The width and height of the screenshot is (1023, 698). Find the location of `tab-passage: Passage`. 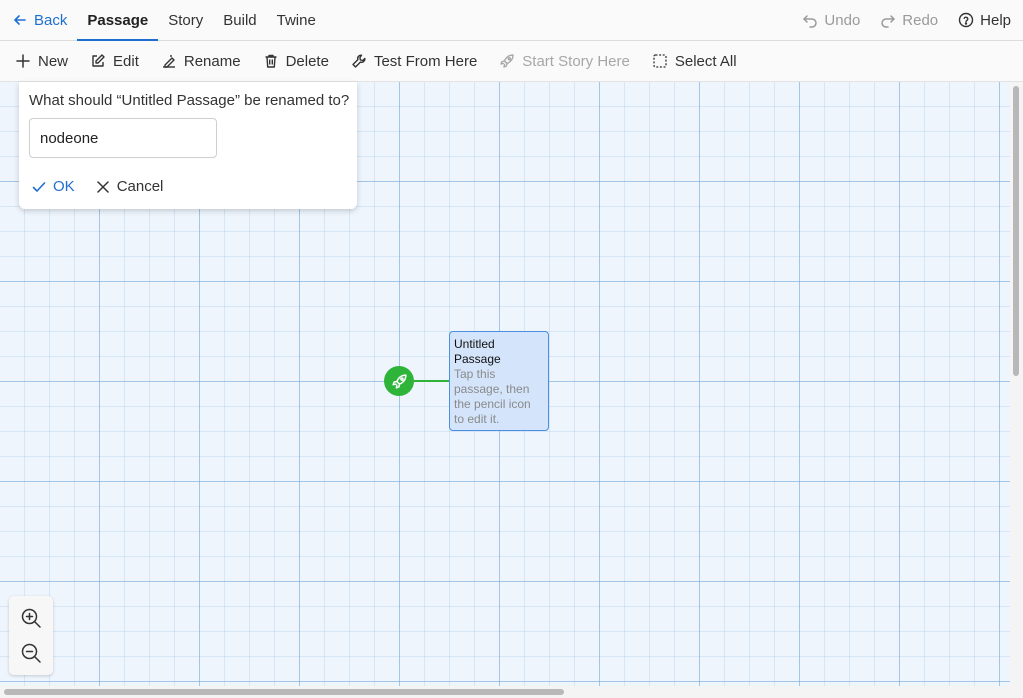

tab-passage: Passage is located at coordinates (118, 20).